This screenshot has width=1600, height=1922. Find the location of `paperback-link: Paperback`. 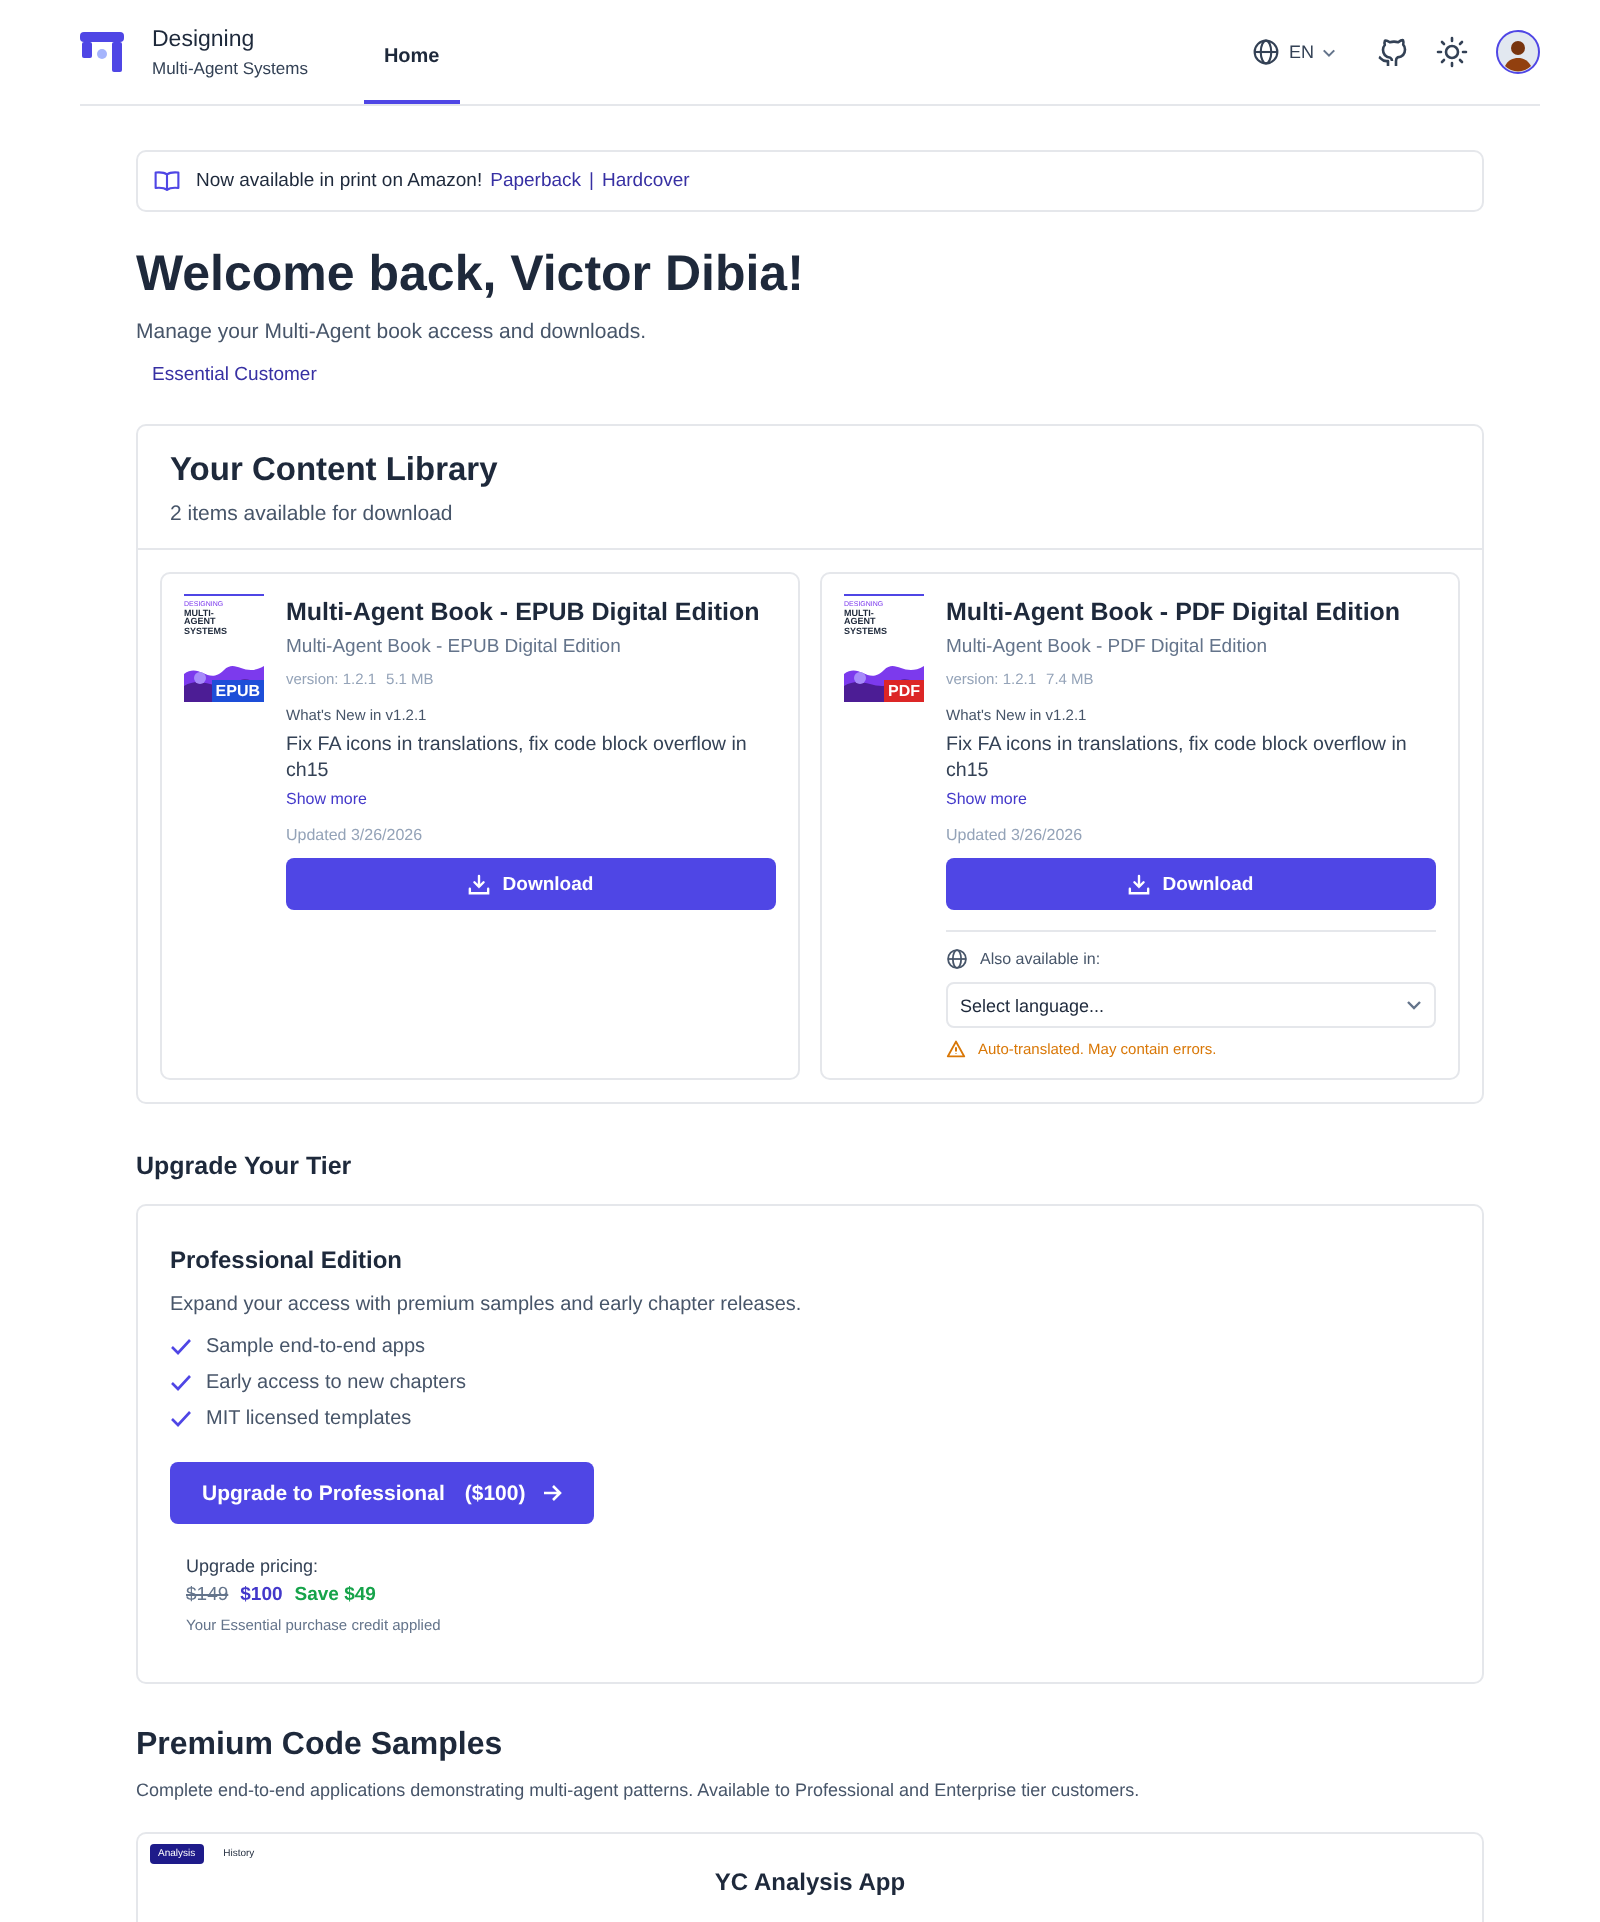

paperback-link: Paperback is located at coordinates (536, 181).